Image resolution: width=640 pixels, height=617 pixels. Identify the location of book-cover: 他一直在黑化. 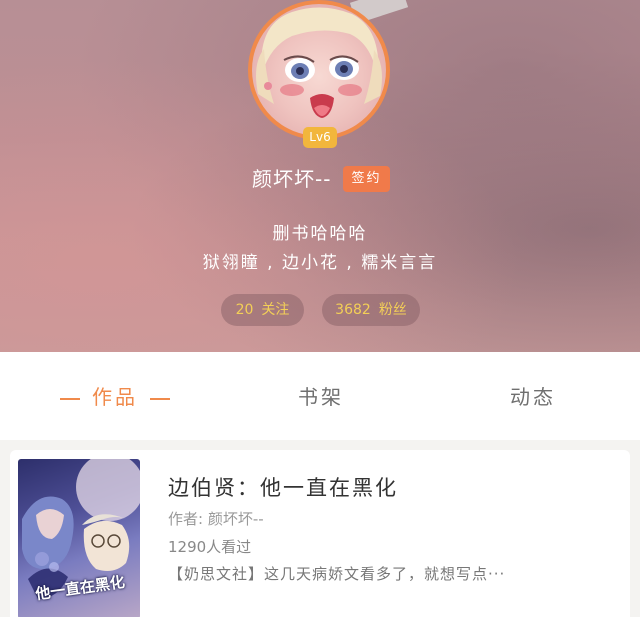
(79, 538).